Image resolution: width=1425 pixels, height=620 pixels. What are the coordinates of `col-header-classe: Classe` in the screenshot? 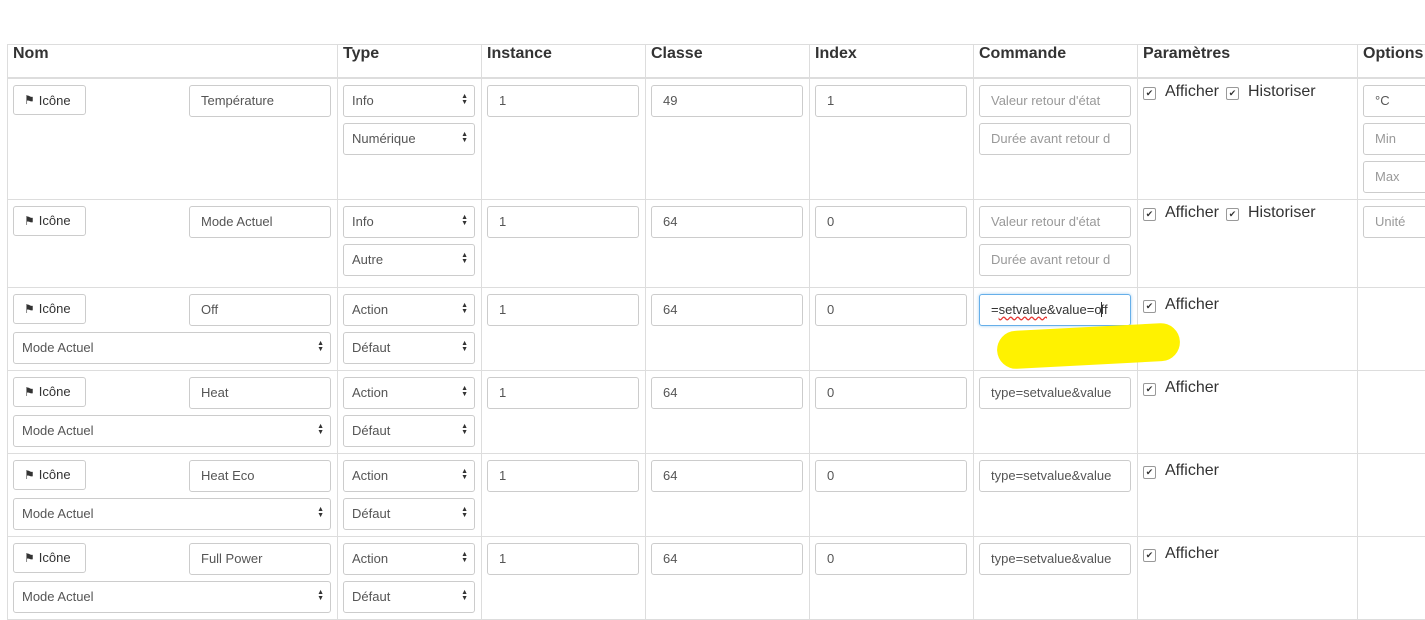 It's located at (728, 62).